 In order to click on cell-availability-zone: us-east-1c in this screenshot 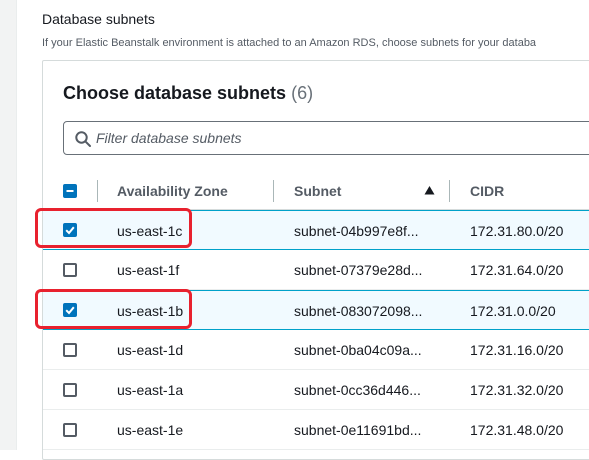, I will do `click(150, 231)`.